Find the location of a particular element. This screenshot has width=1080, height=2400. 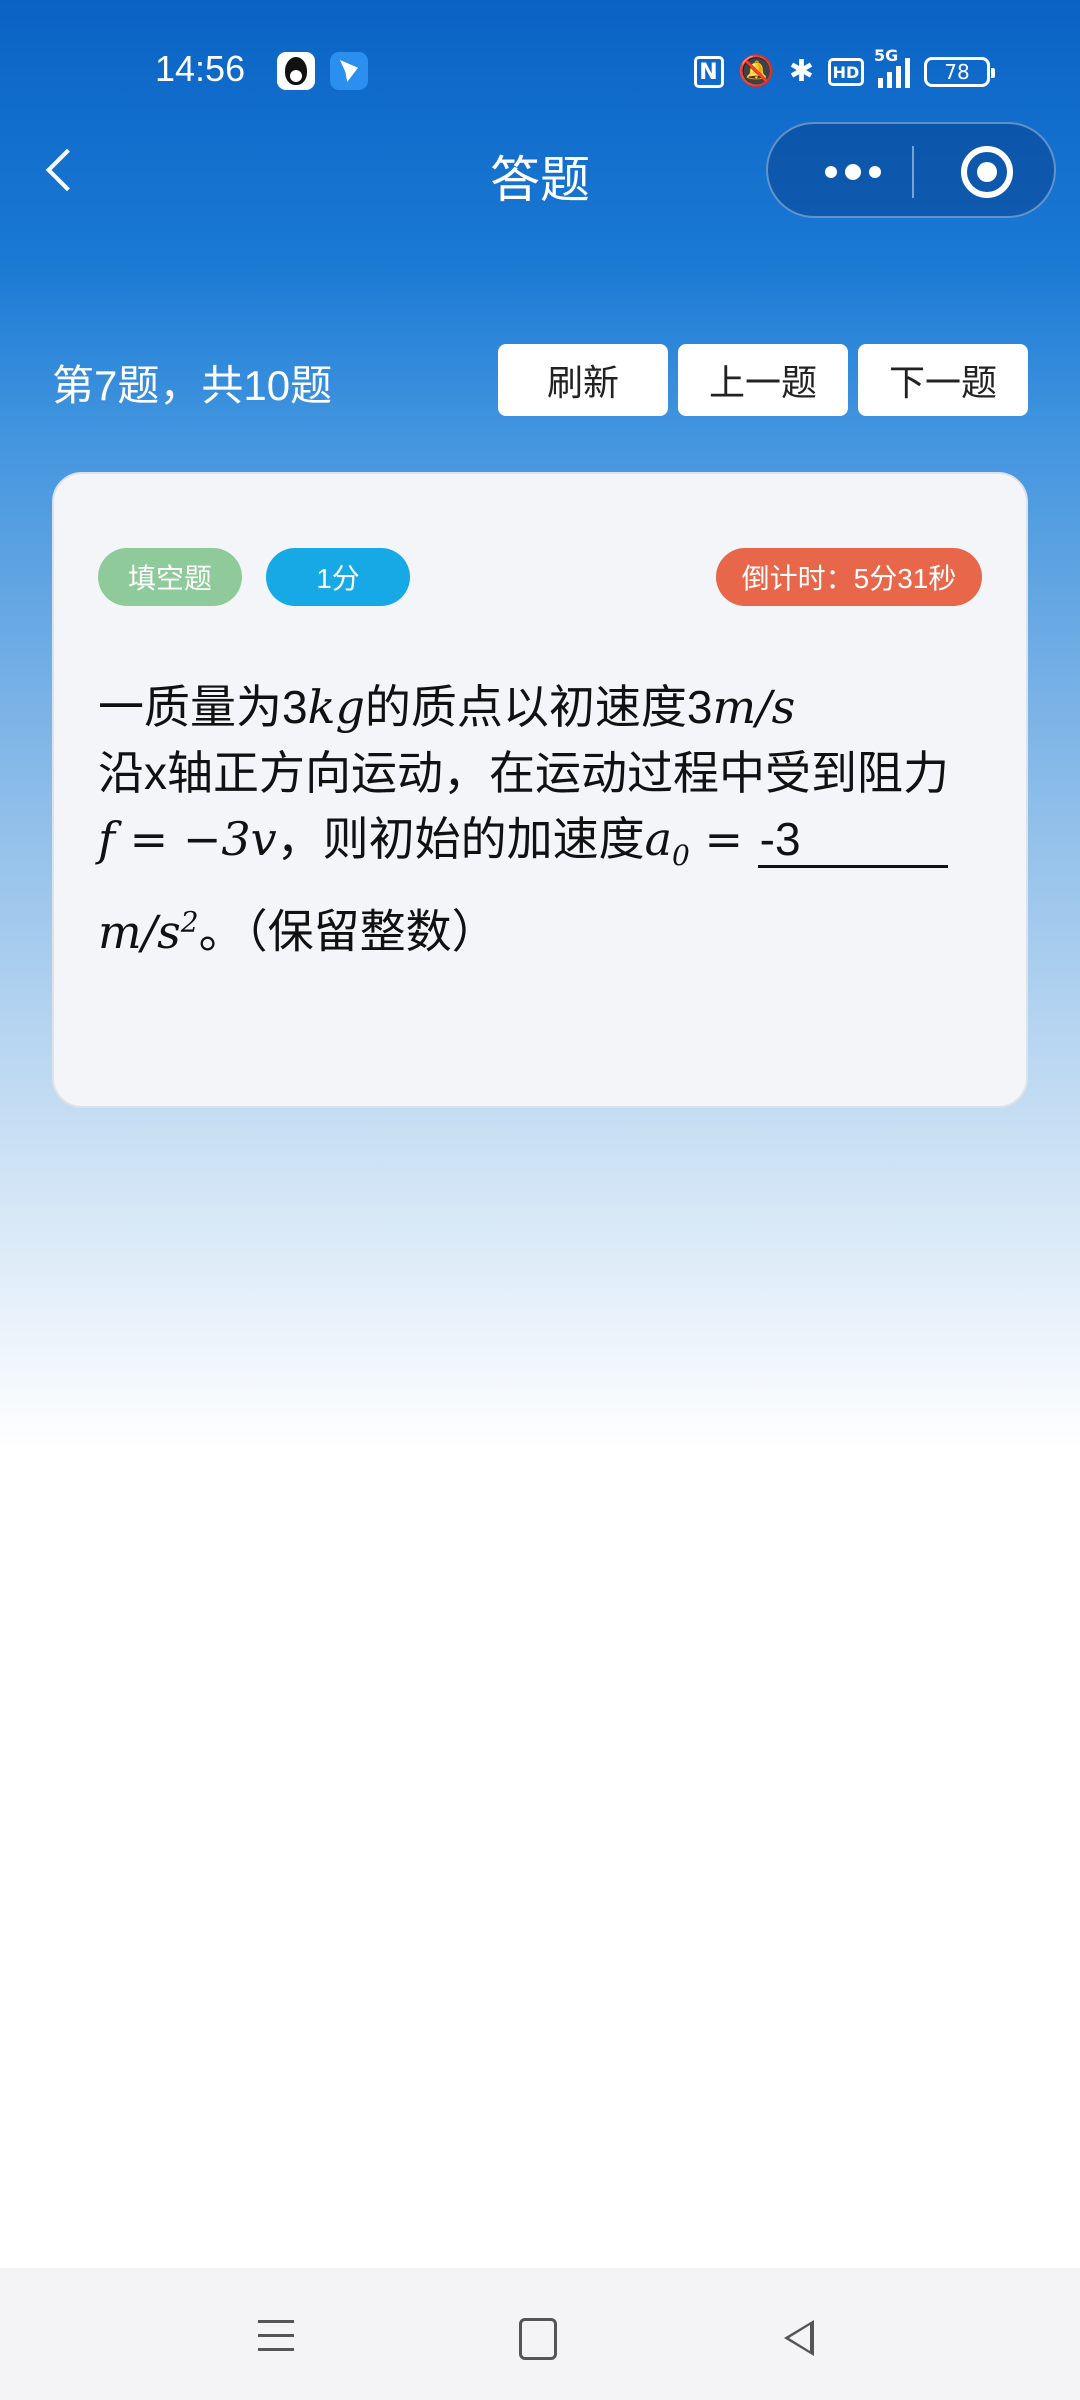

battery-level: 78 is located at coordinates (957, 72).